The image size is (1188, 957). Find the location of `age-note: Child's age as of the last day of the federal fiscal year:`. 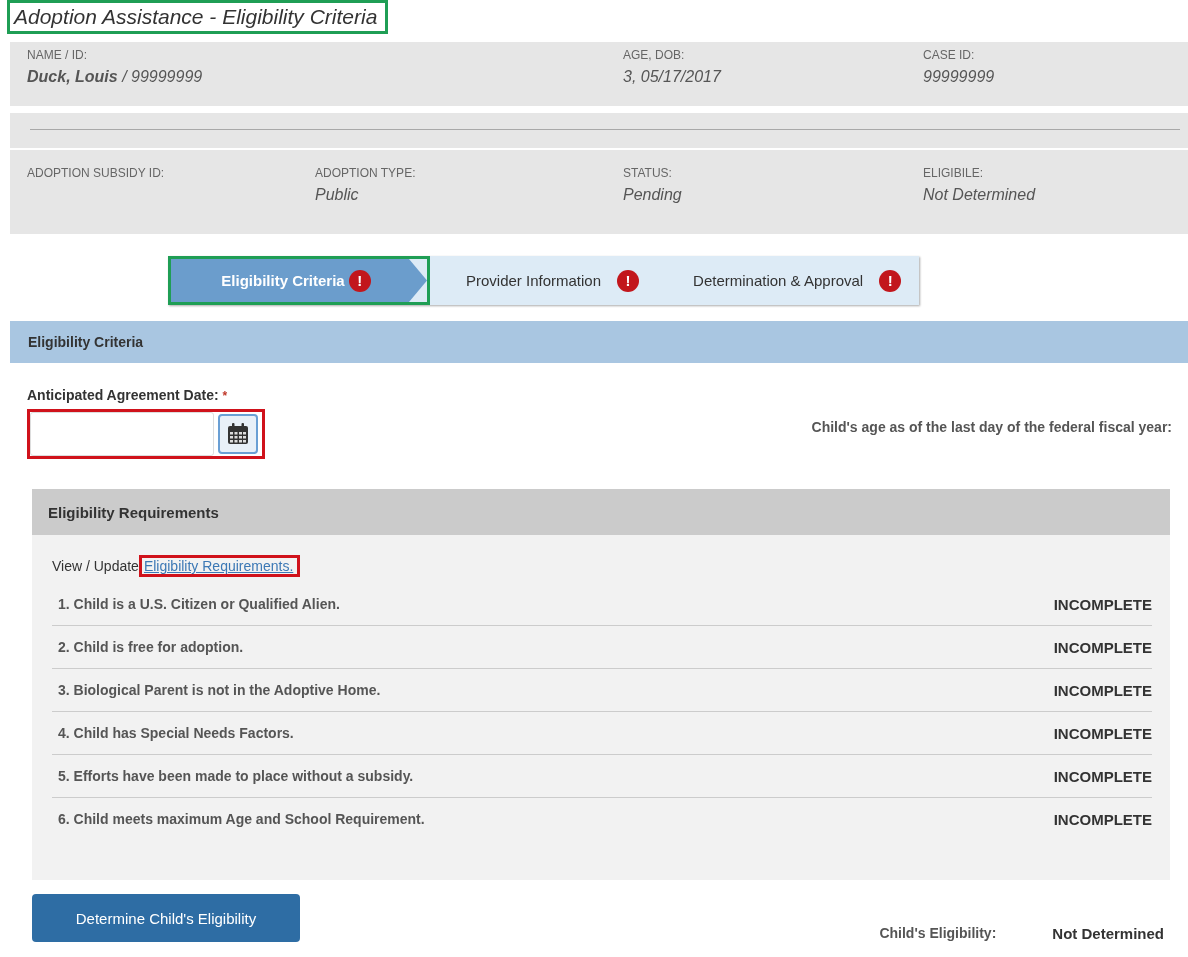

age-note: Child's age as of the last day of the federal fiscal year: is located at coordinates (991, 427).